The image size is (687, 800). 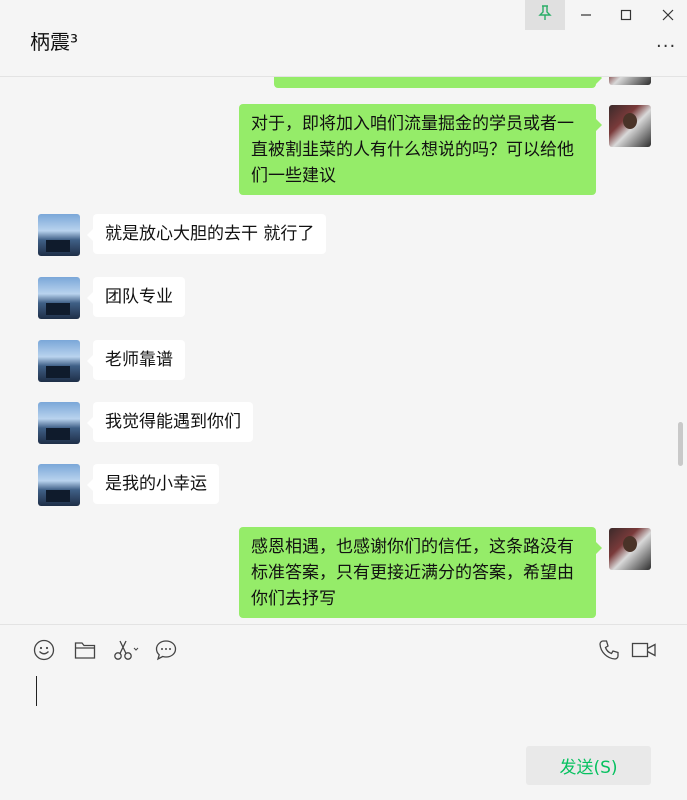 I want to click on message-bubble-other: 就是放心大胆的去干 就行了, so click(x=206, y=234).